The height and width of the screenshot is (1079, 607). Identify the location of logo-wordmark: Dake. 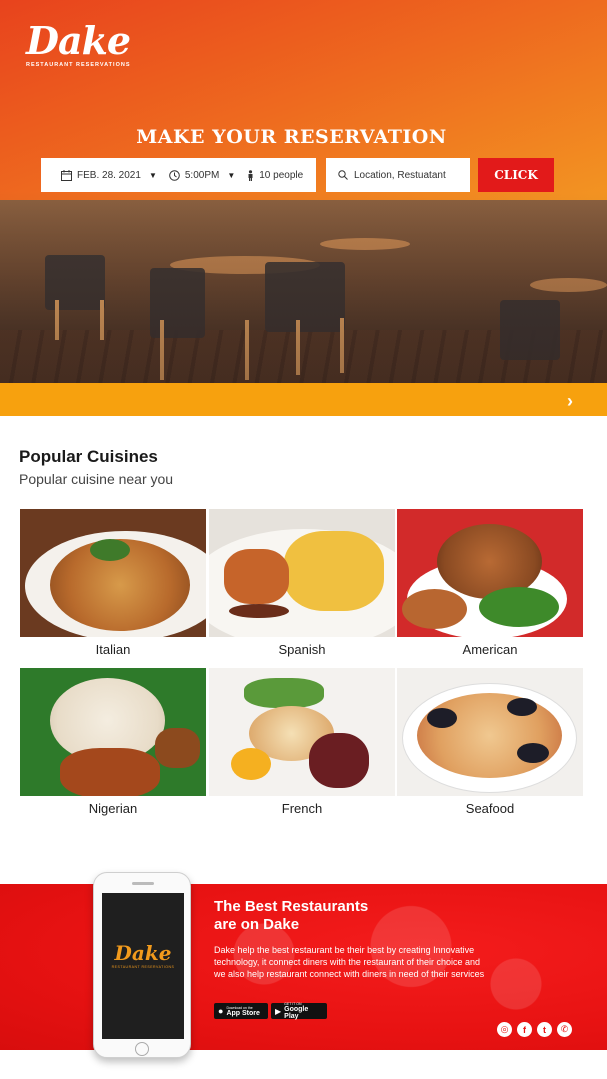
(78, 40).